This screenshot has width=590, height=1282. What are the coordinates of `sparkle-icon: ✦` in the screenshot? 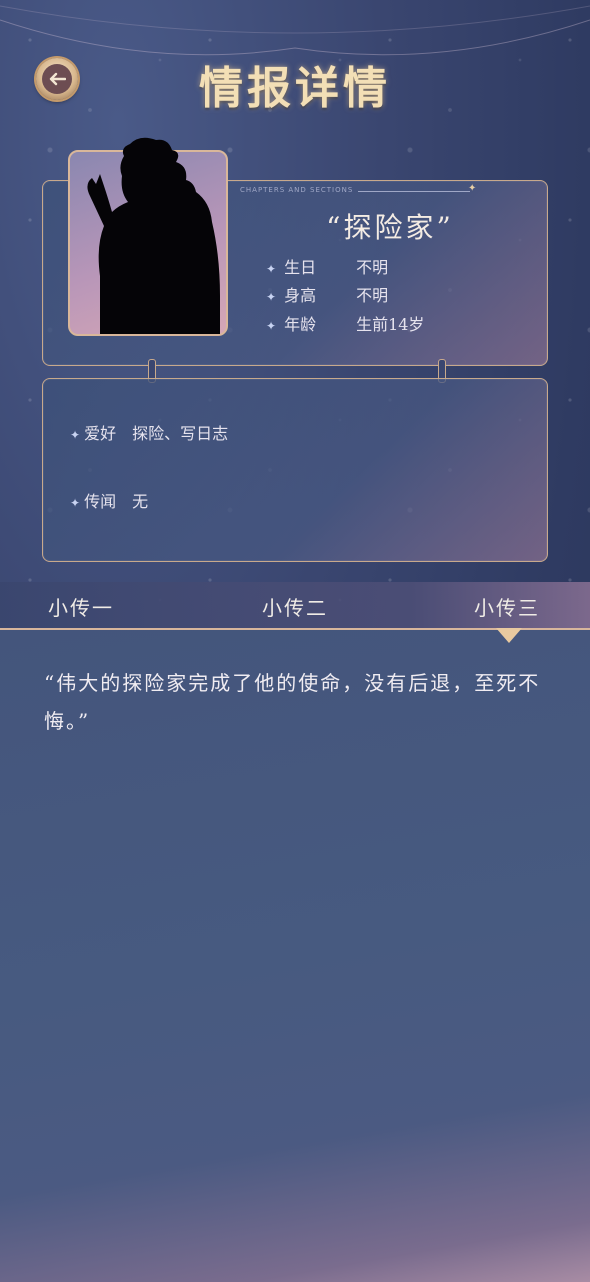 It's located at (472, 188).